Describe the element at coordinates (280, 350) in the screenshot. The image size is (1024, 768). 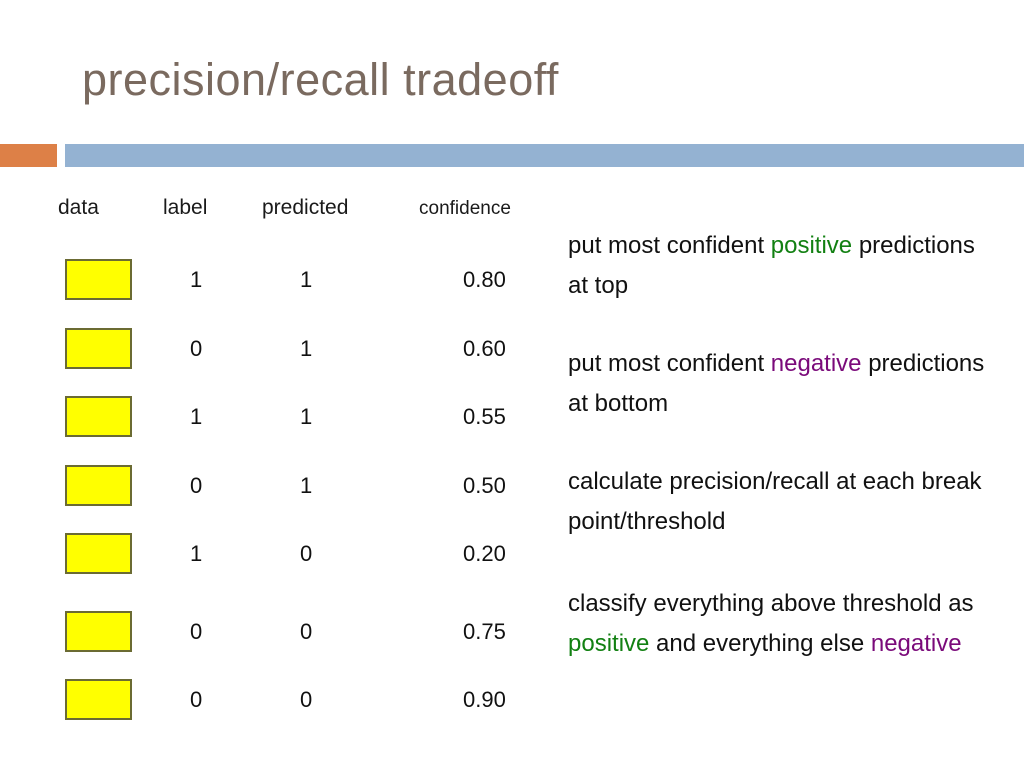
I see `table-row: 0 1 0.60` at that location.